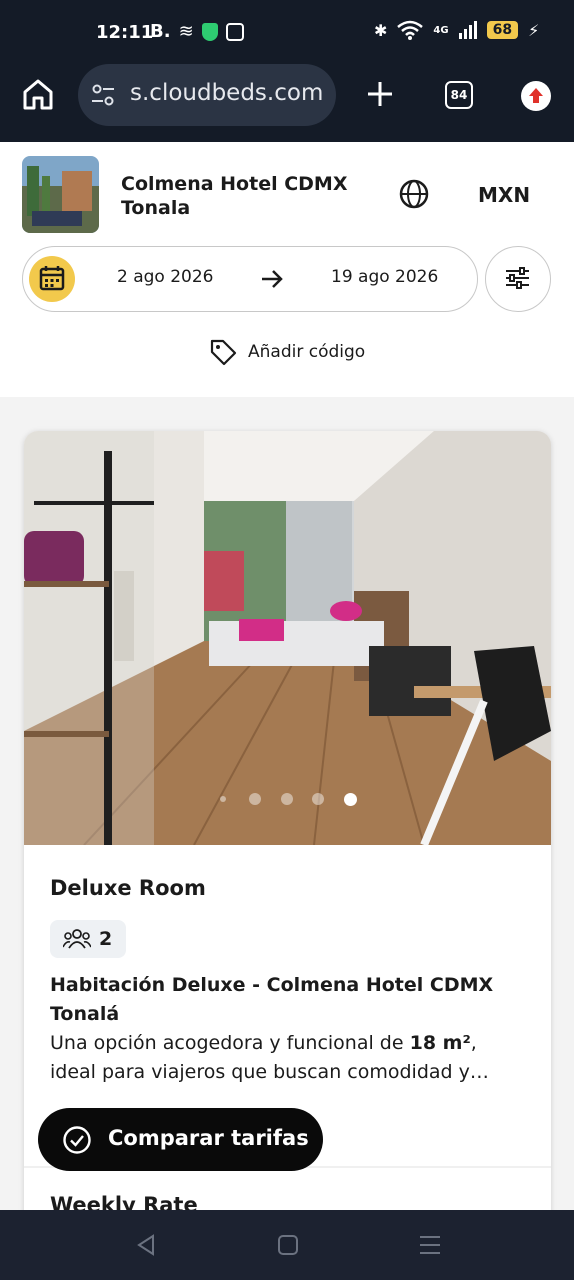  I want to click on home-square-icon, so click(288, 1245).